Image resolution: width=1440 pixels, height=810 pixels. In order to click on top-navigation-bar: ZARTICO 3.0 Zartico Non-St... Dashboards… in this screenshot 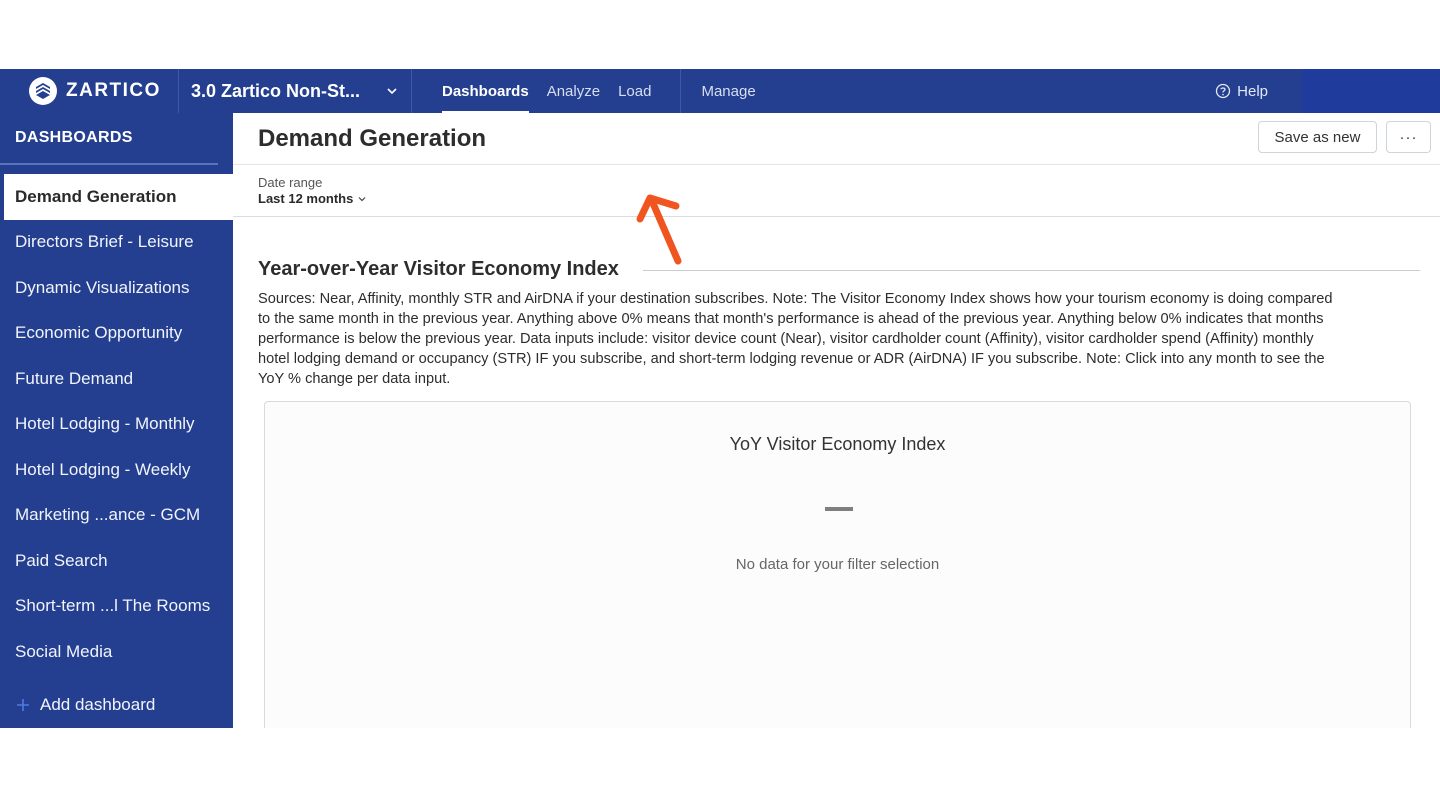, I will do `click(720, 91)`.